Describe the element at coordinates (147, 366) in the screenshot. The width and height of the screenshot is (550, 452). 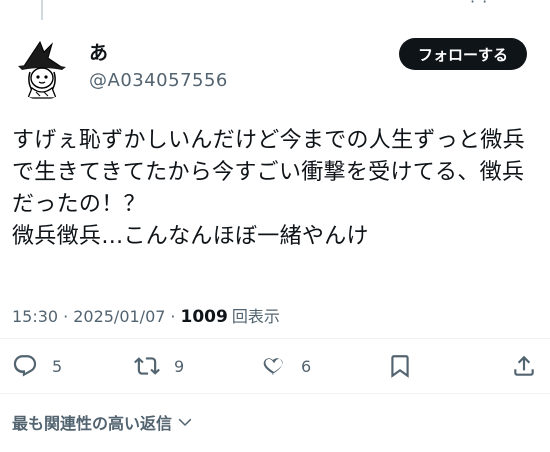
I see `retweet-icon` at that location.